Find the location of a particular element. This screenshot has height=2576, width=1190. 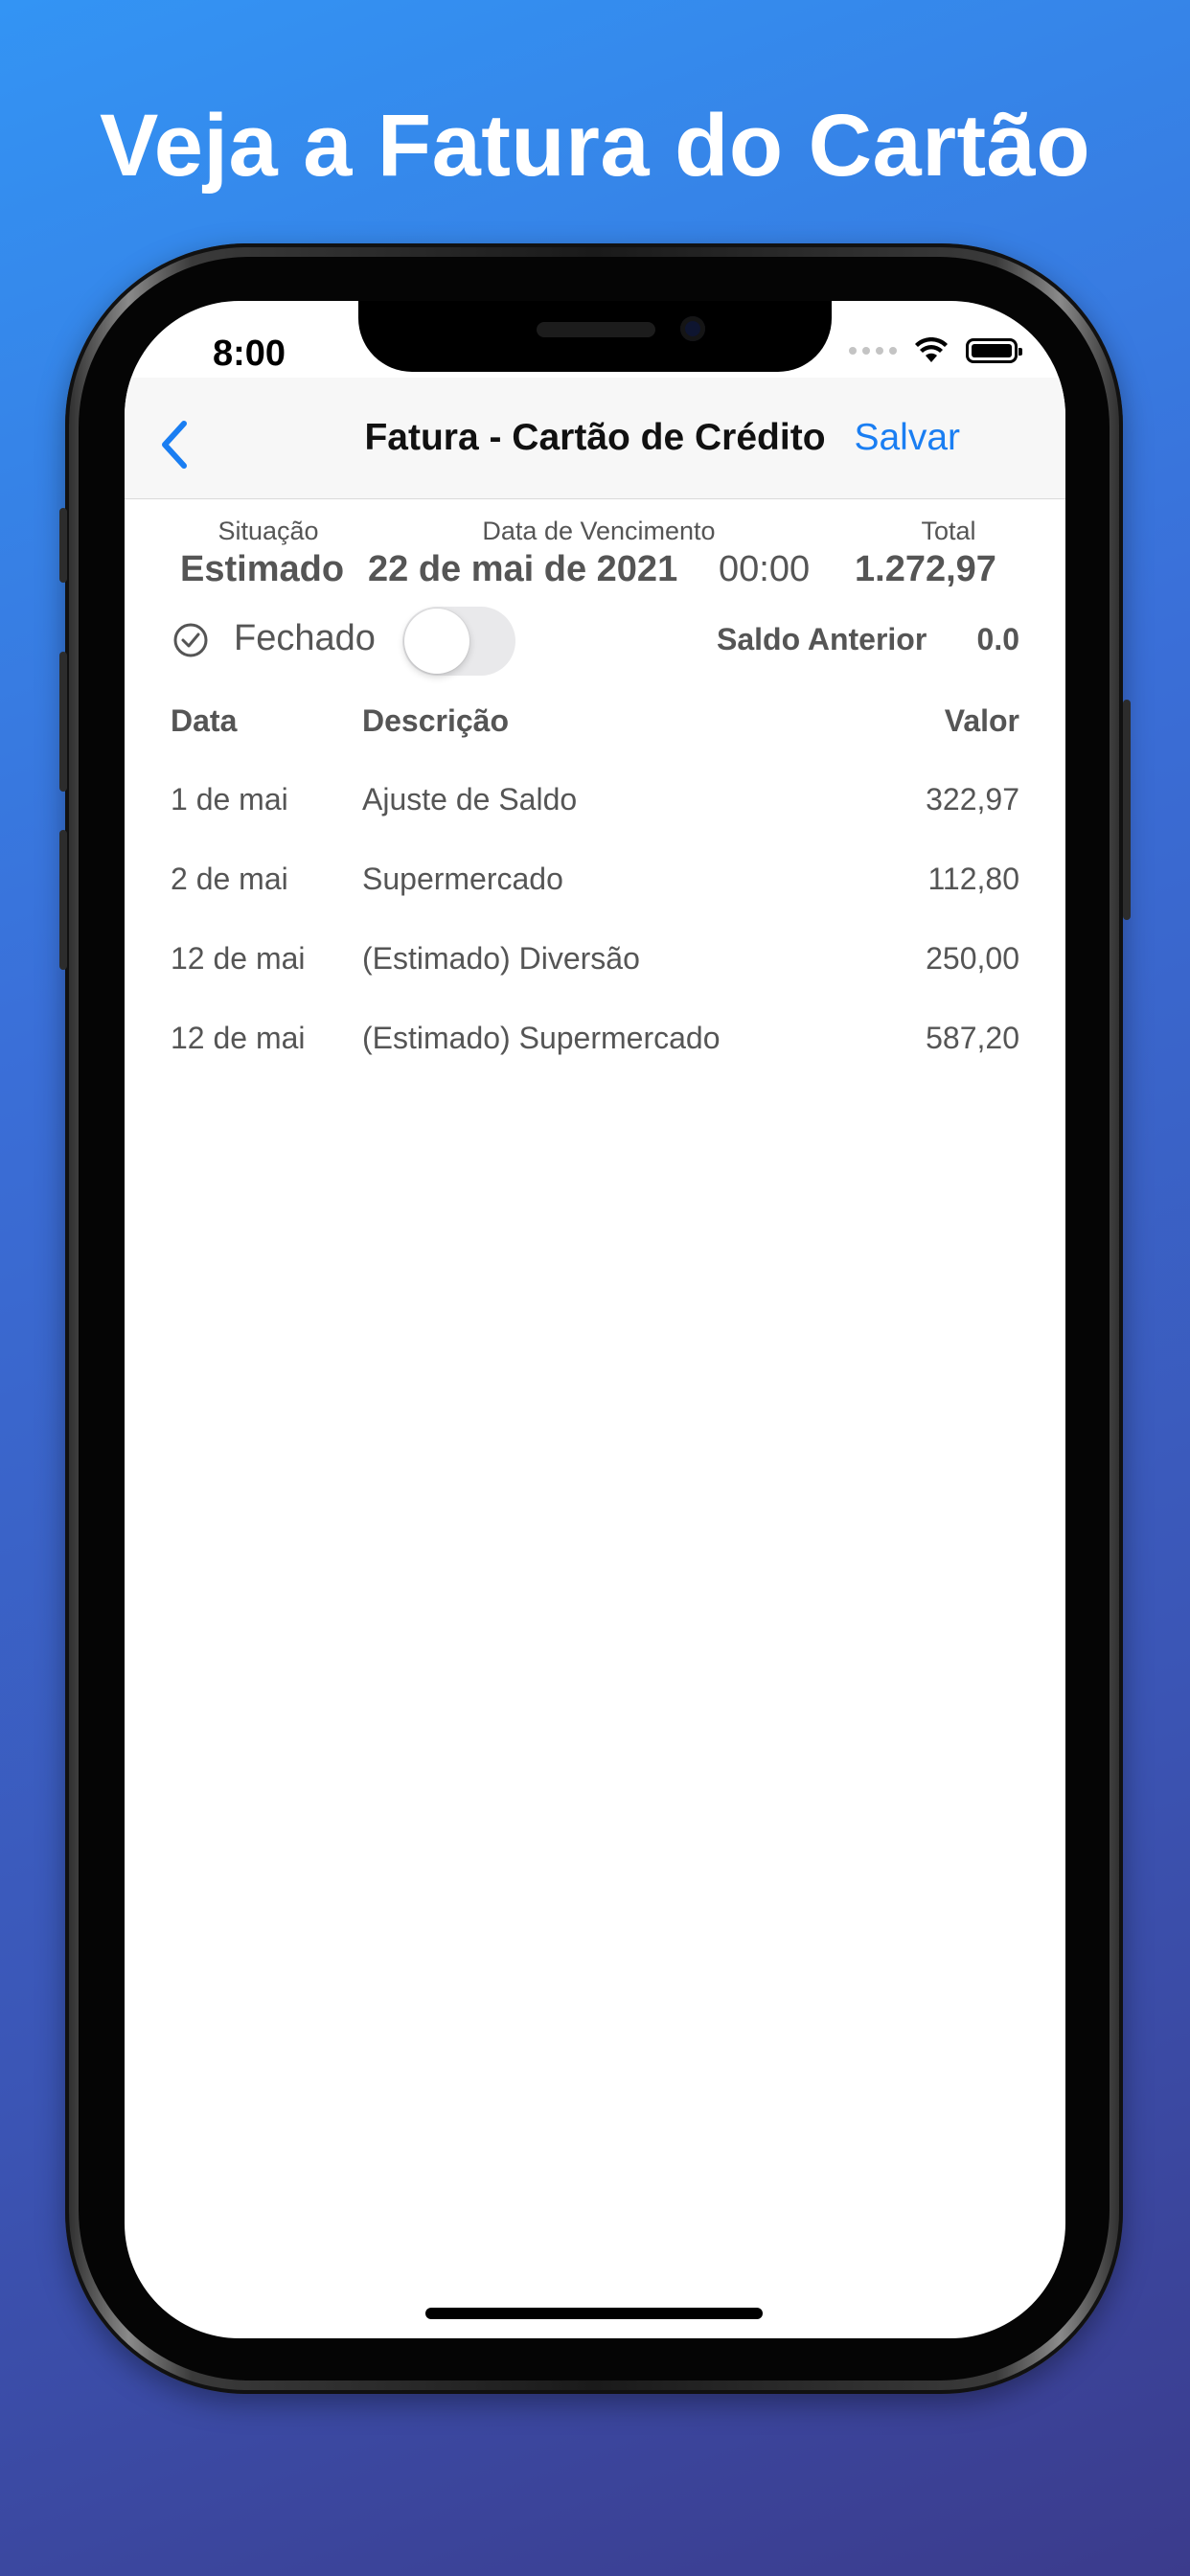

volume-down-button is located at coordinates (63, 900).